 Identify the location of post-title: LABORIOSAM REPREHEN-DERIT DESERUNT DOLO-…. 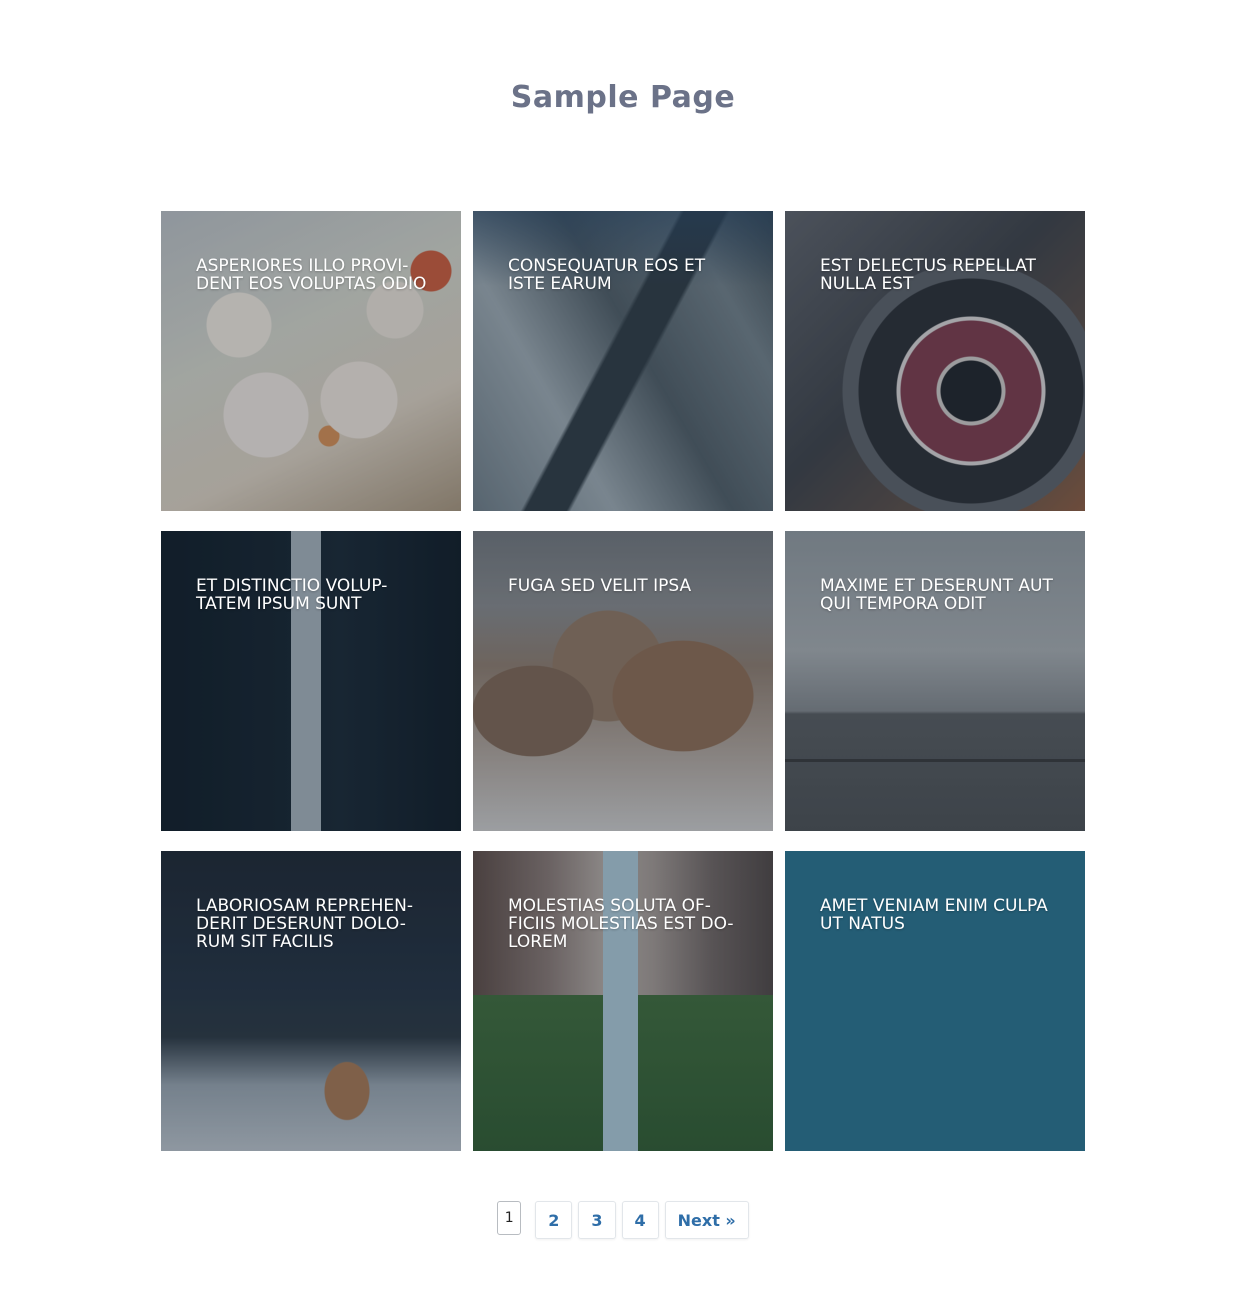
(304, 924).